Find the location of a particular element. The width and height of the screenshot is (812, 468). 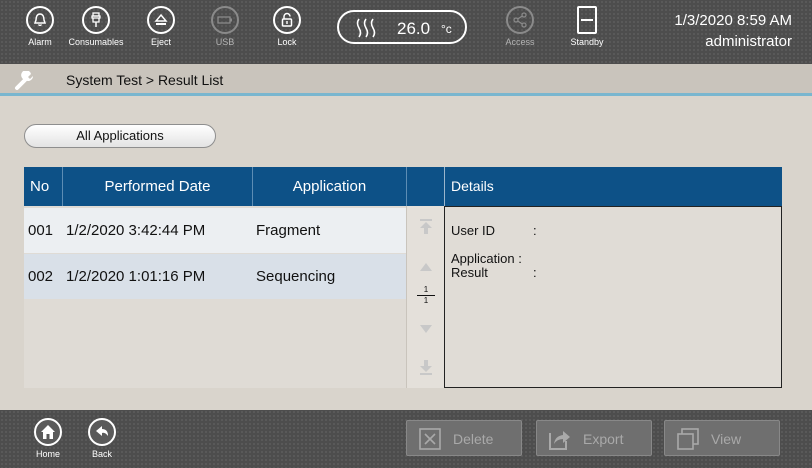

export-icon is located at coordinates (559, 440).